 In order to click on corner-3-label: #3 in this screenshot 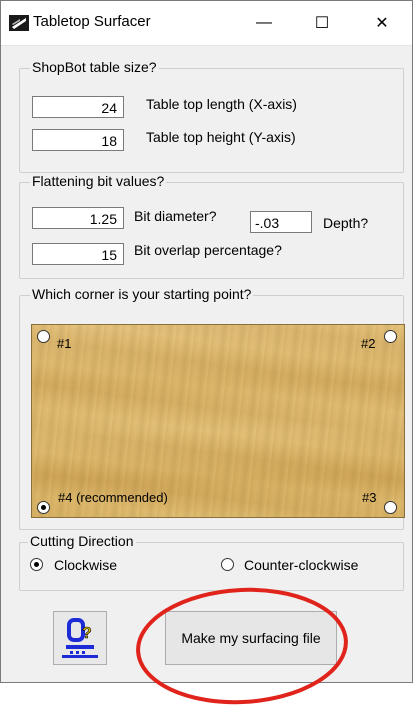, I will do `click(369, 497)`.